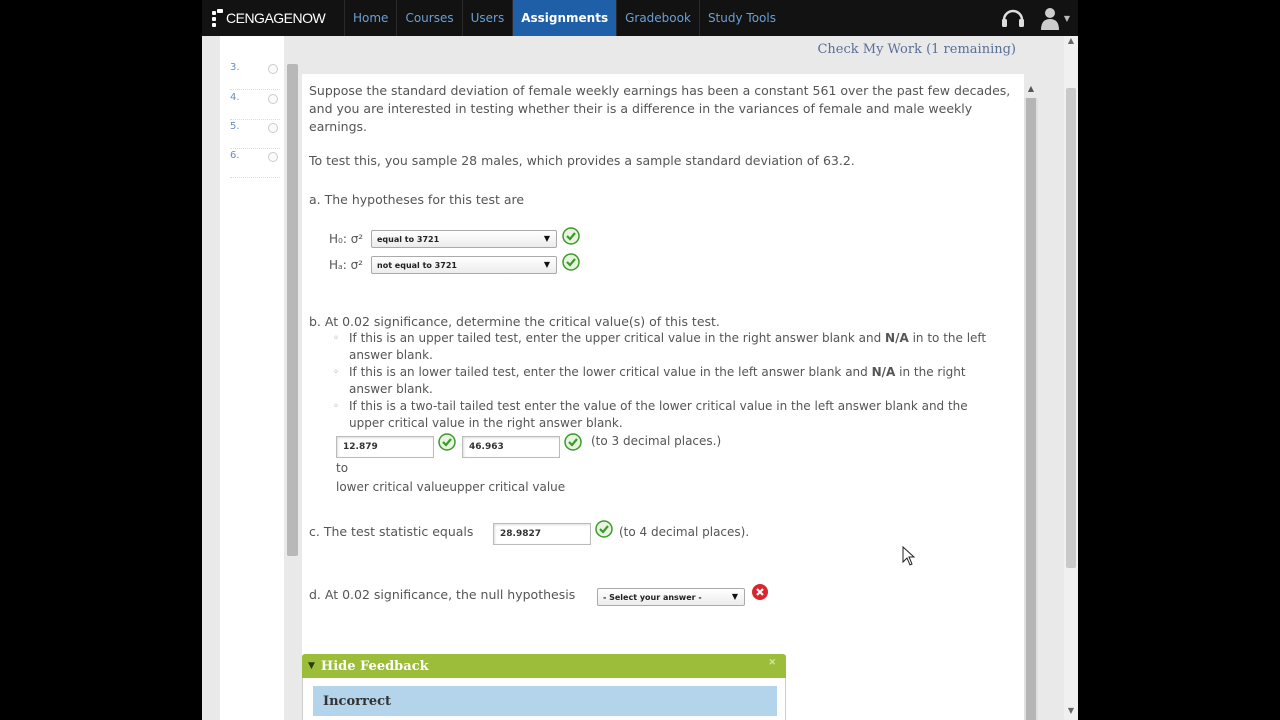 This screenshot has height=720, width=1280. I want to click on part-c-label: c. The test statistic equals, so click(391, 531).